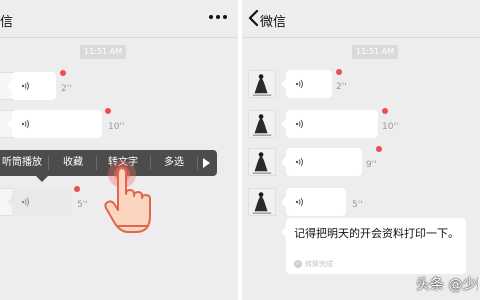  Describe the element at coordinates (42, 179) in the screenshot. I see `menu-pointer` at that location.